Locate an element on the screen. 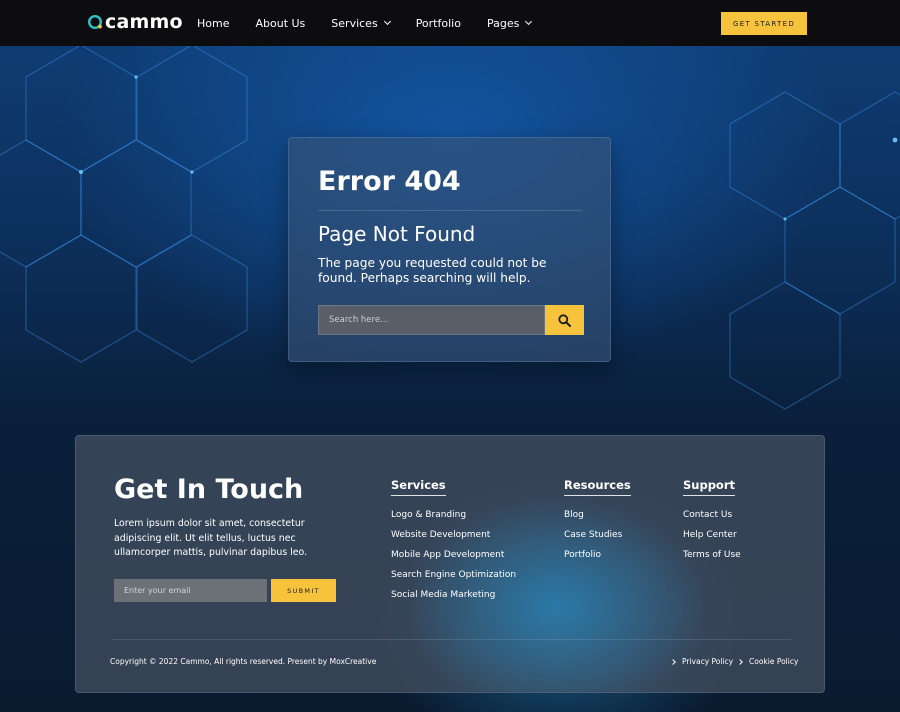  search-button is located at coordinates (564, 320).